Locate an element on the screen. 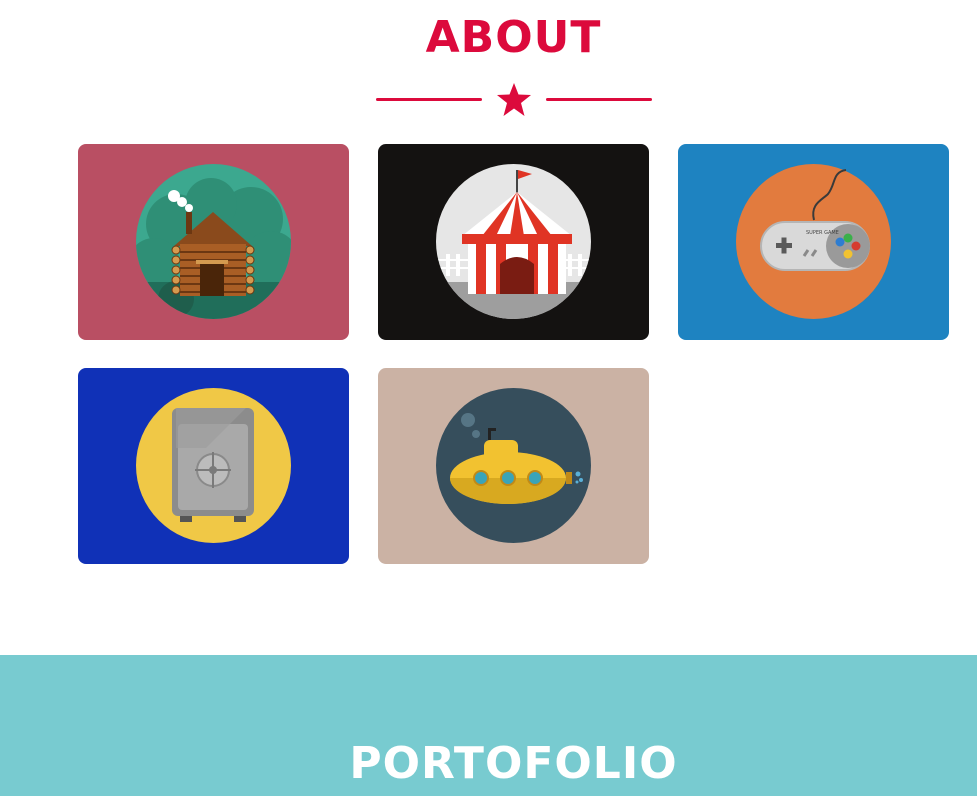  portfolio-card-cabin is located at coordinates (213, 242).